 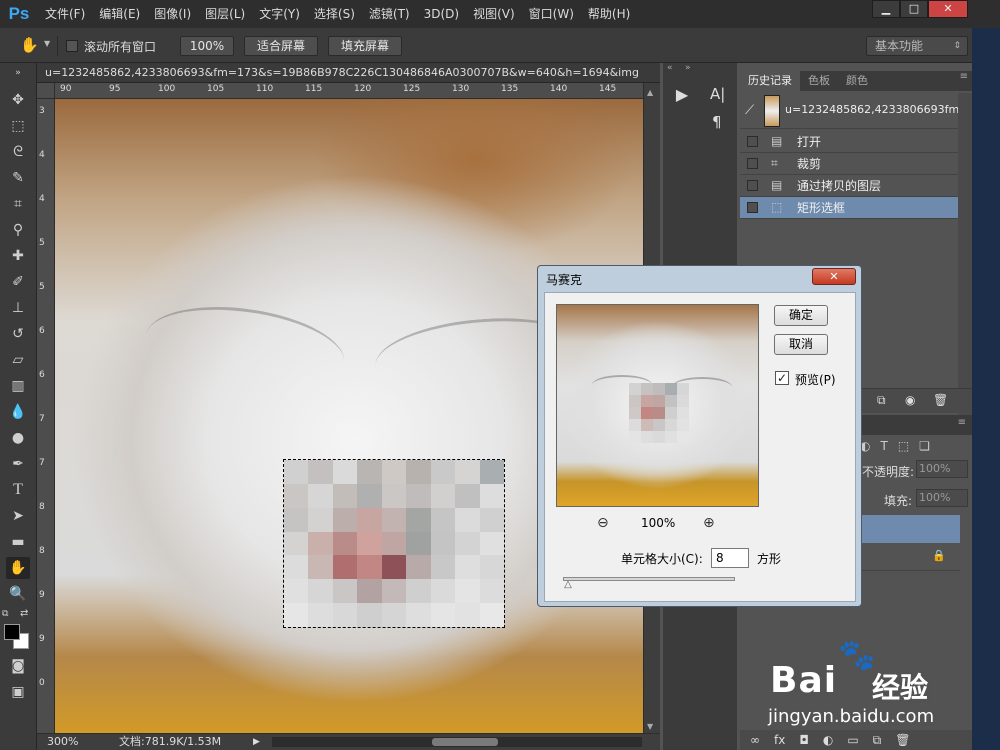 What do you see at coordinates (965, 263) in the screenshot?
I see `history-scrollbar` at bounding box center [965, 263].